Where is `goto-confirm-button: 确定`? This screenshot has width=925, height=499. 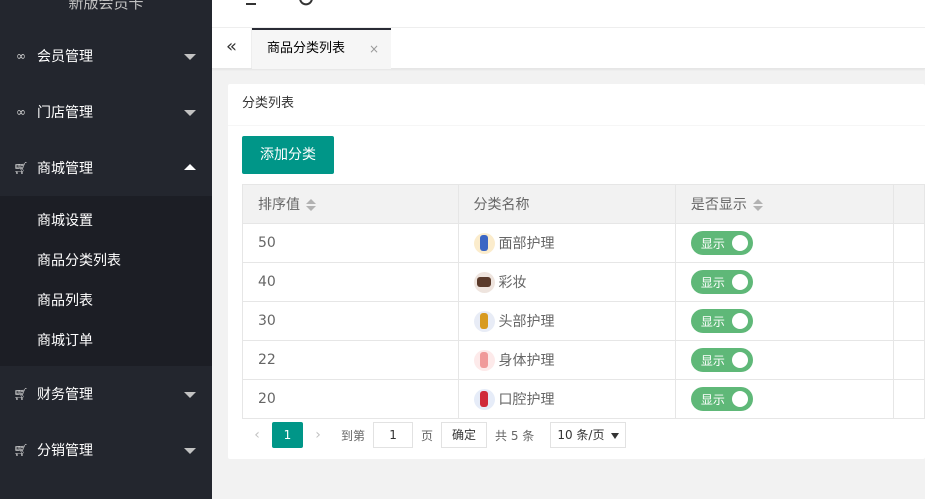 goto-confirm-button: 确定 is located at coordinates (464, 435).